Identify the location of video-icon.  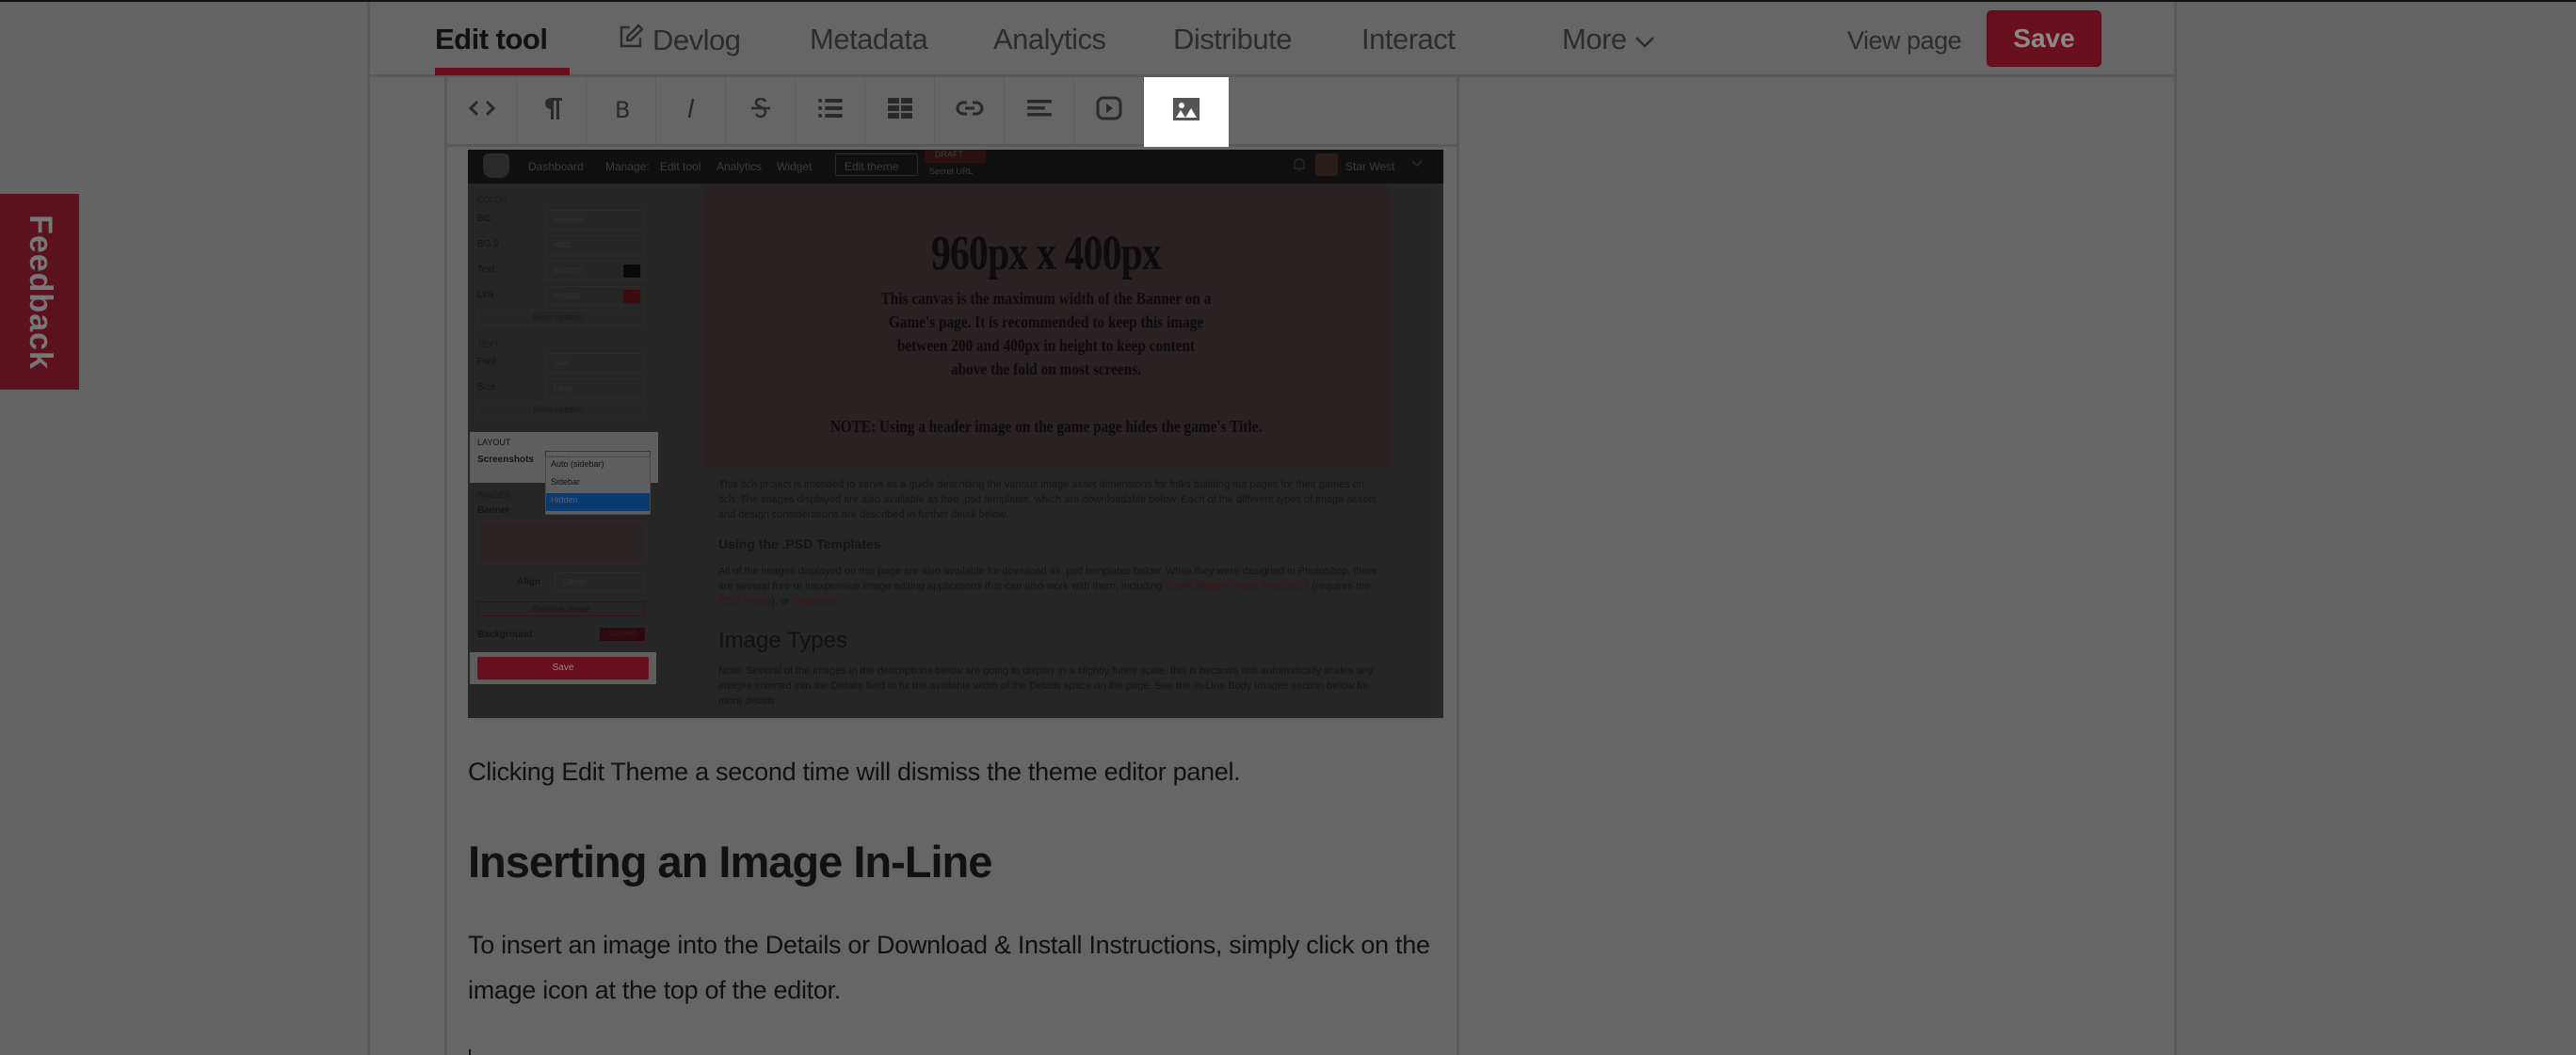
(1109, 111).